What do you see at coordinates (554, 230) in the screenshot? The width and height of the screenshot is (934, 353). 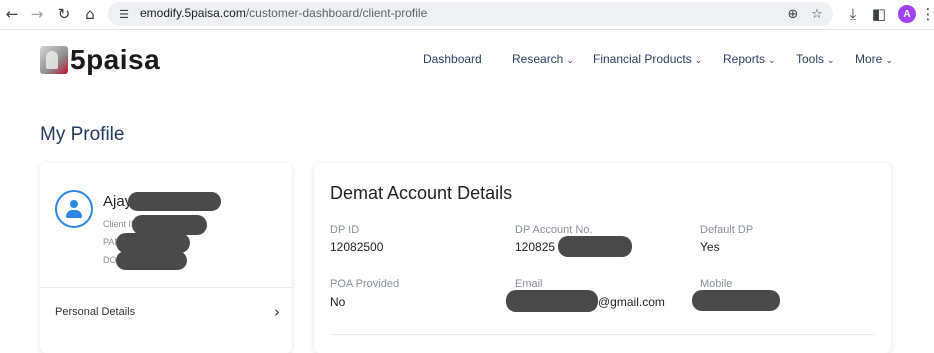 I see `dp-account-label: DP Account No.` at bounding box center [554, 230].